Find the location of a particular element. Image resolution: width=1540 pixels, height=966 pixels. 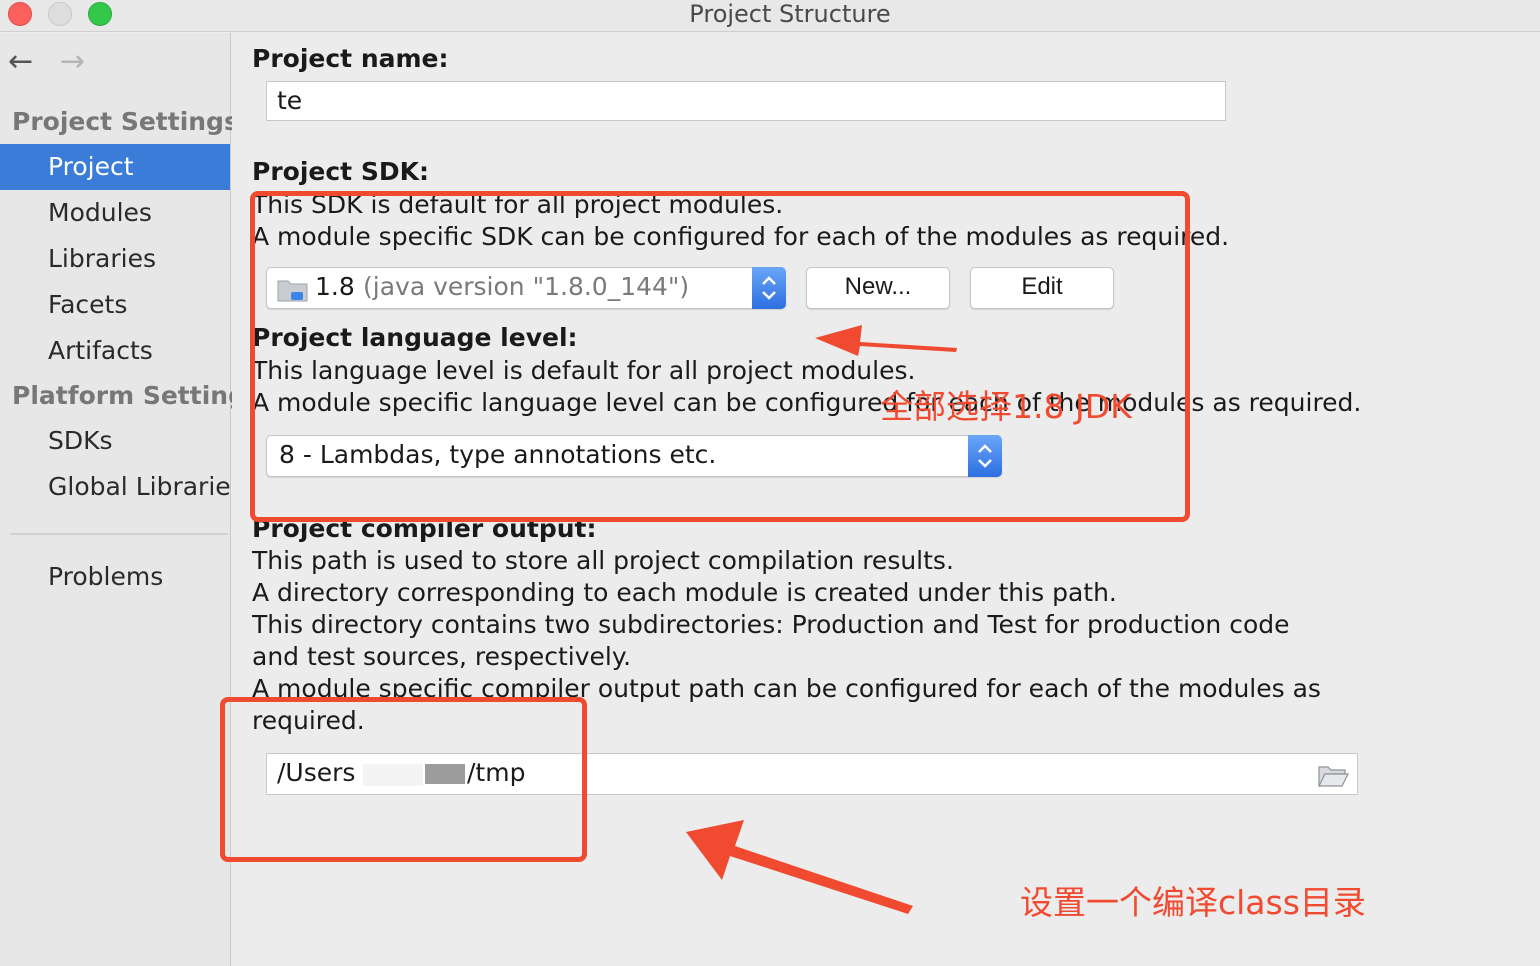

annotation-arrows is located at coordinates (821, 619).